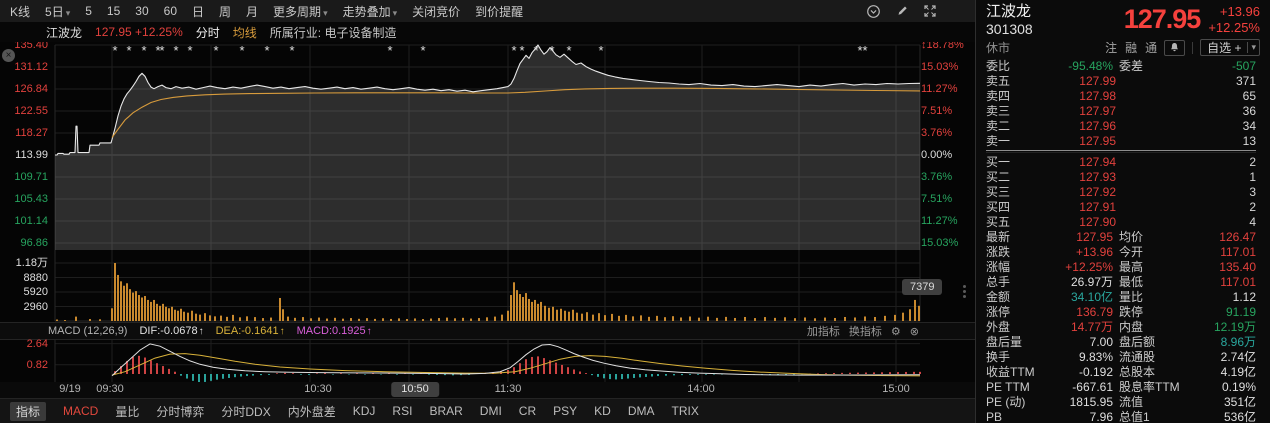  I want to click on stat-value: -0.192, so click(1095, 372).